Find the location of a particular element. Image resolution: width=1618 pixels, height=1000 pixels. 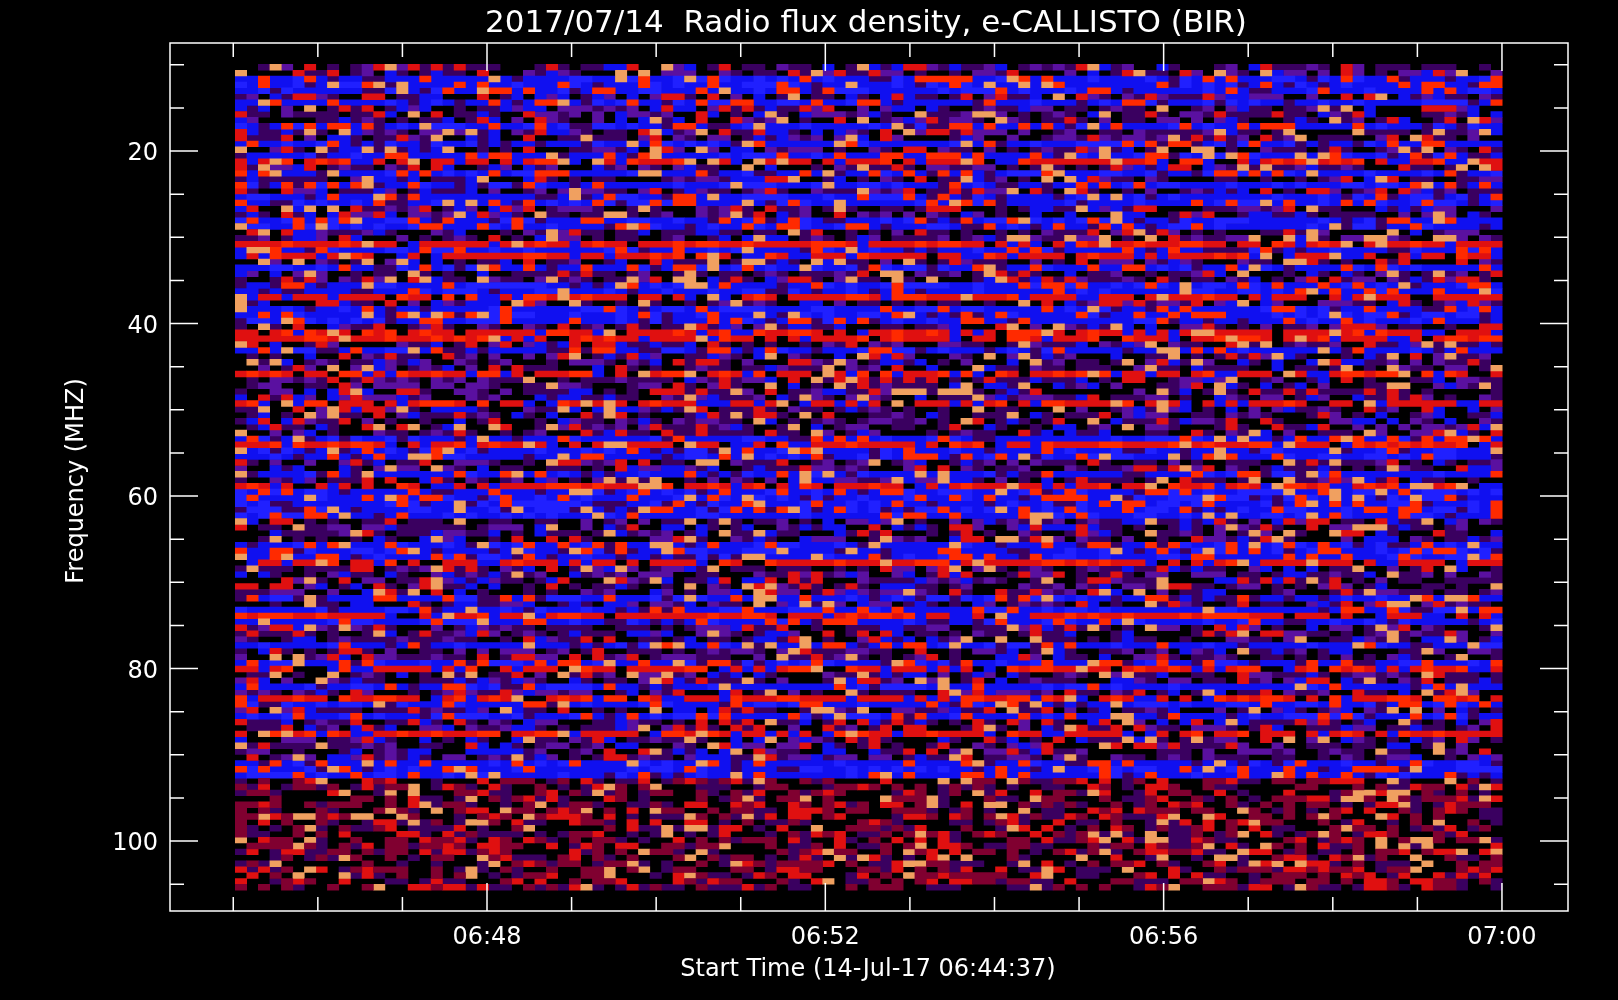

x-tick-label: 07:00 is located at coordinates (1502, 936).